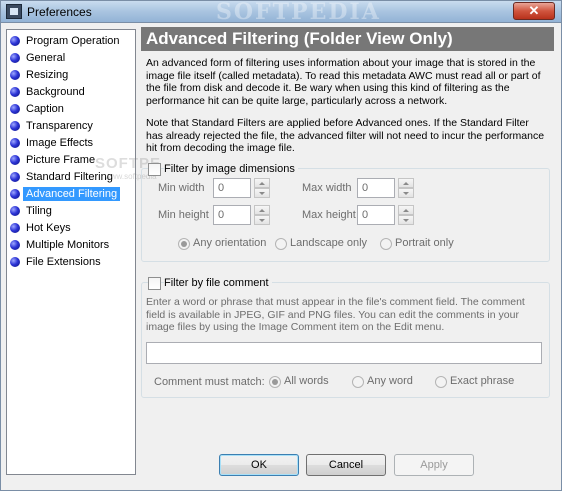  I want to click on nav-item-file-extensions: File Extensions, so click(71, 262).